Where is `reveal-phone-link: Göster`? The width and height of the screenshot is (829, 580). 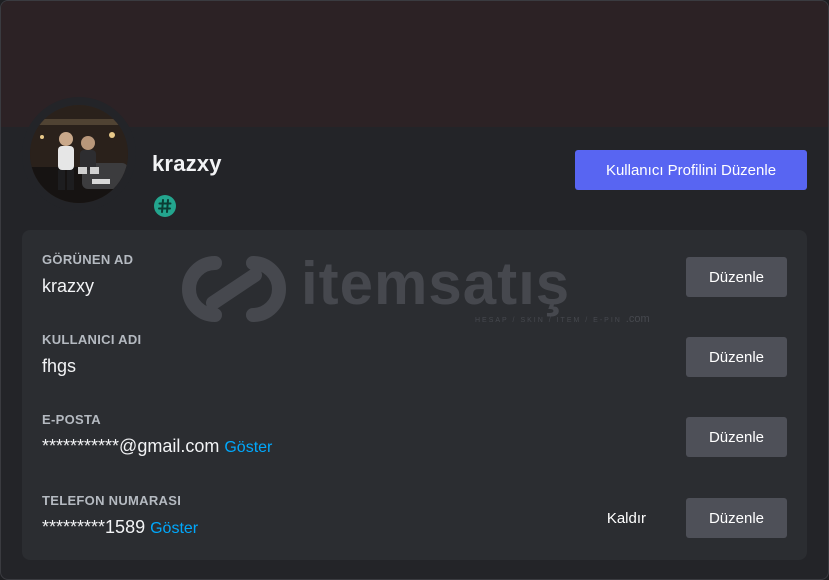
reveal-phone-link: Göster is located at coordinates (174, 528).